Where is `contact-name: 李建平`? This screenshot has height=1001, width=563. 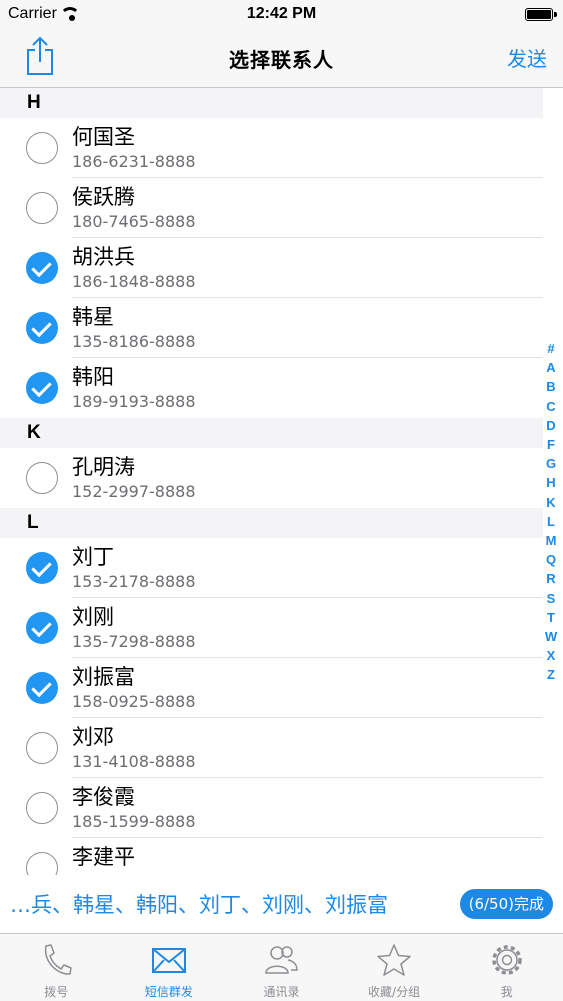
contact-name: 李建平 is located at coordinates (103, 857).